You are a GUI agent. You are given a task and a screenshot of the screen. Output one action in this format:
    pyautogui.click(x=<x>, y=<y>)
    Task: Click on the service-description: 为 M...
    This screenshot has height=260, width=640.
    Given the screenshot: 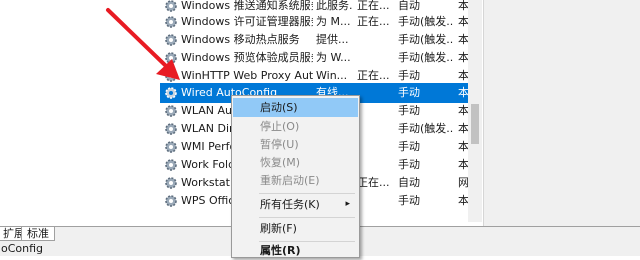 What is the action you would take?
    pyautogui.click(x=333, y=21)
    